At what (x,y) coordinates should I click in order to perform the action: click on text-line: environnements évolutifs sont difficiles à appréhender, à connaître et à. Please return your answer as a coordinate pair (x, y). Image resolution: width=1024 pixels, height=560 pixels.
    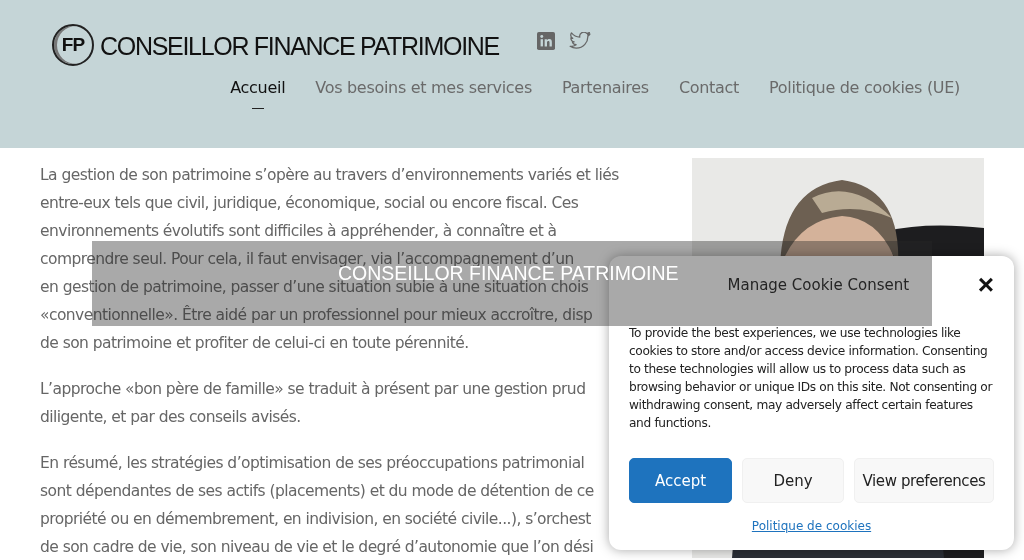
    Looking at the image, I should click on (299, 231).